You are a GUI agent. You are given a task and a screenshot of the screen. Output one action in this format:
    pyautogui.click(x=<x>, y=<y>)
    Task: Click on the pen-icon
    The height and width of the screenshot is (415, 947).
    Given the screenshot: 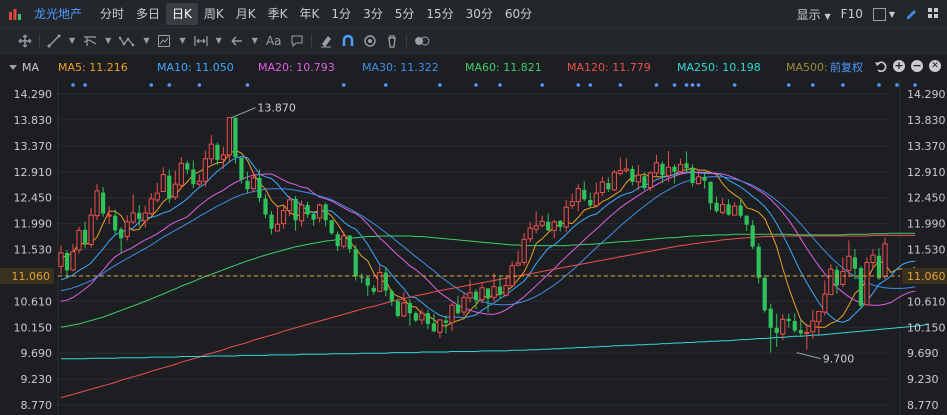 What is the action you would take?
    pyautogui.click(x=911, y=14)
    